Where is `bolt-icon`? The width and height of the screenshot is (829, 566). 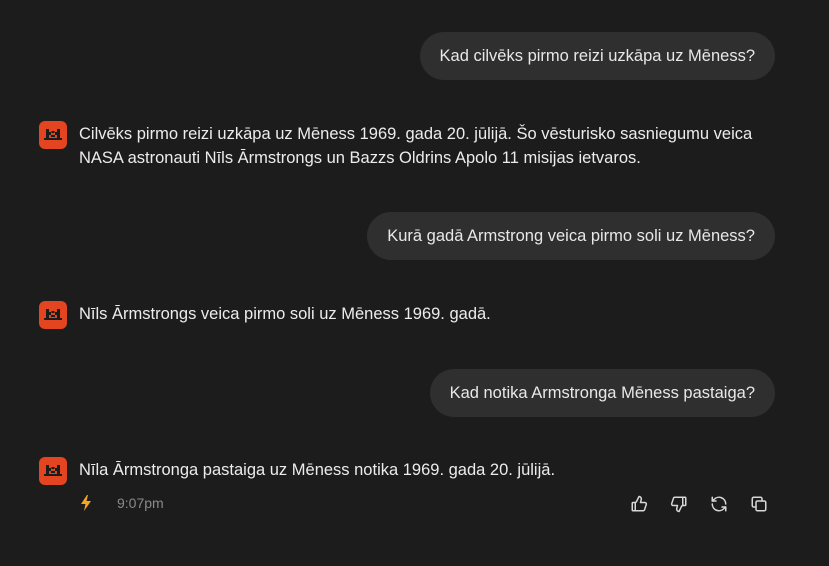
bolt-icon is located at coordinates (86, 503).